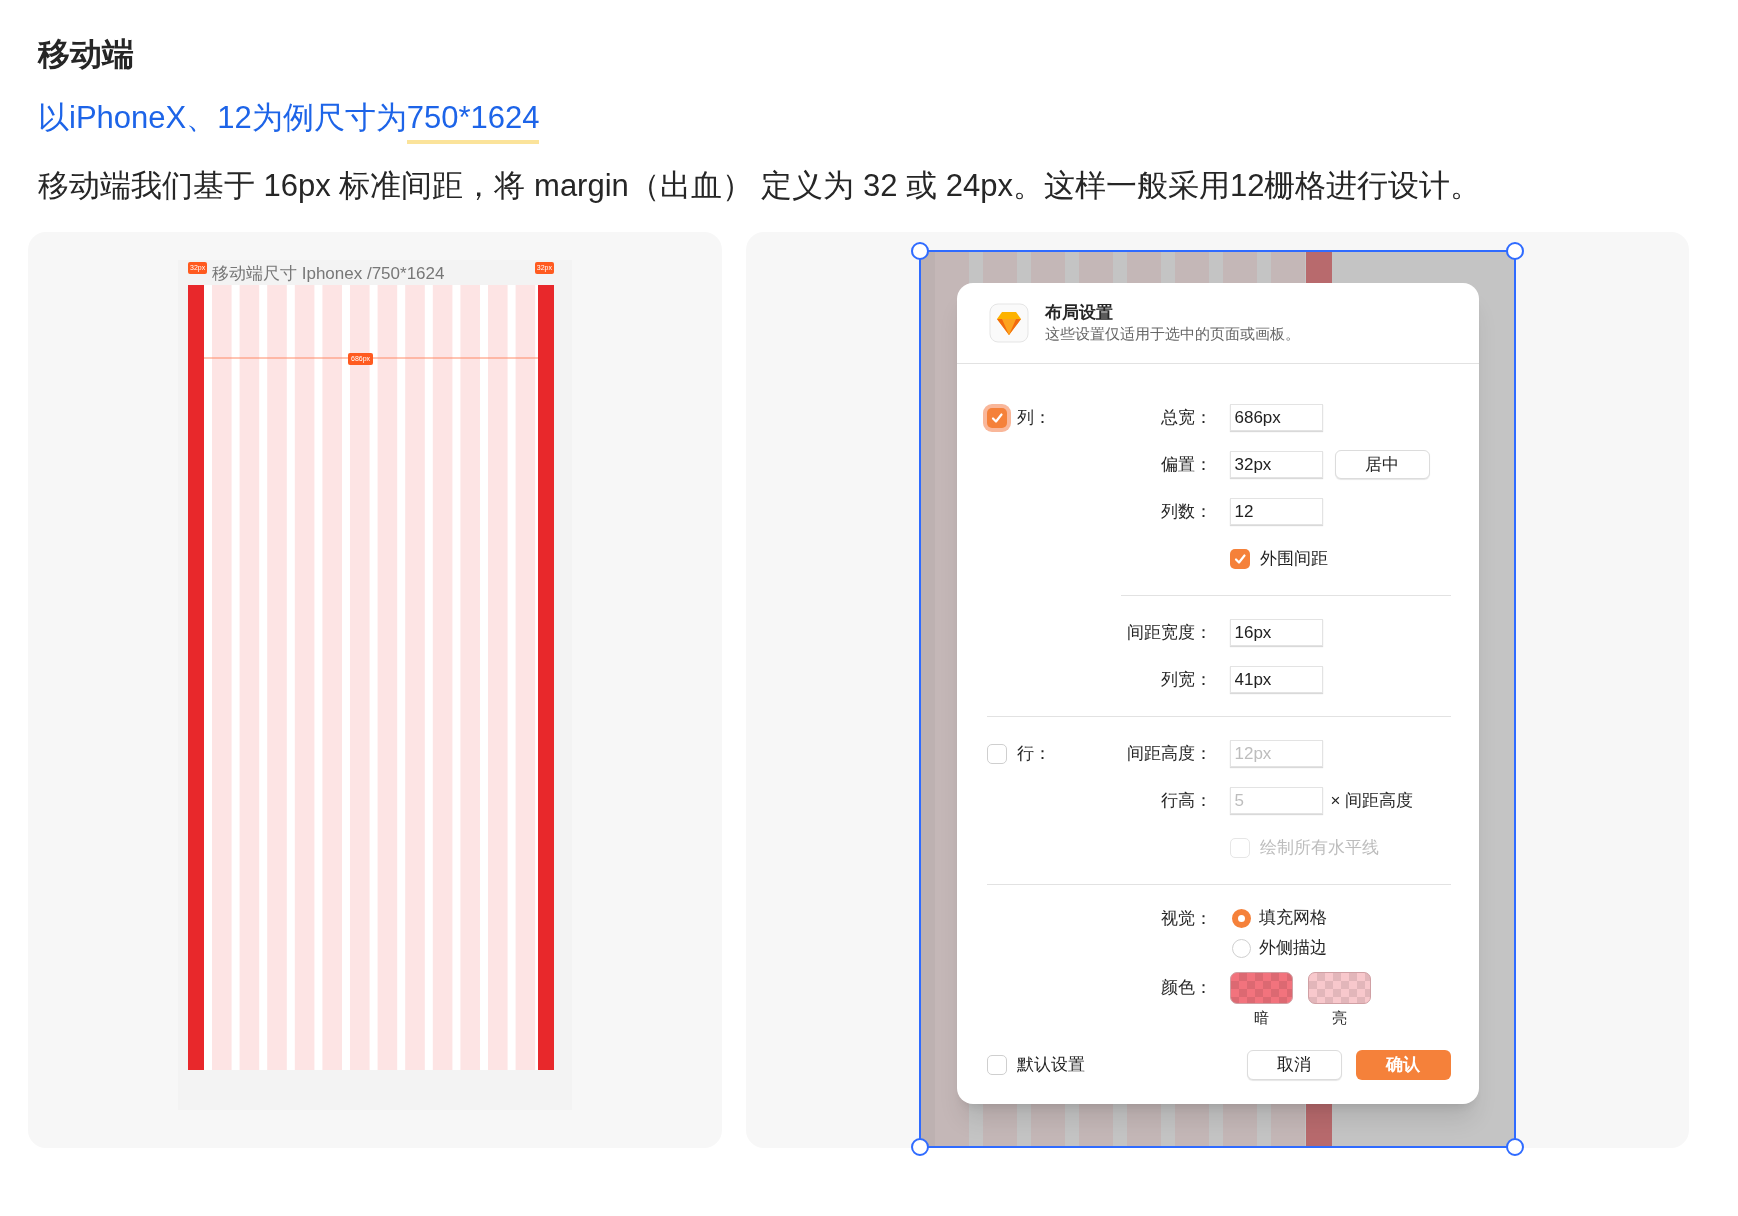 The width and height of the screenshot is (1738, 1216). What do you see at coordinates (1172, 334) in the screenshot?
I see `dialog-subtitle: 这些设置仅适用于选中的页面或画板。` at bounding box center [1172, 334].